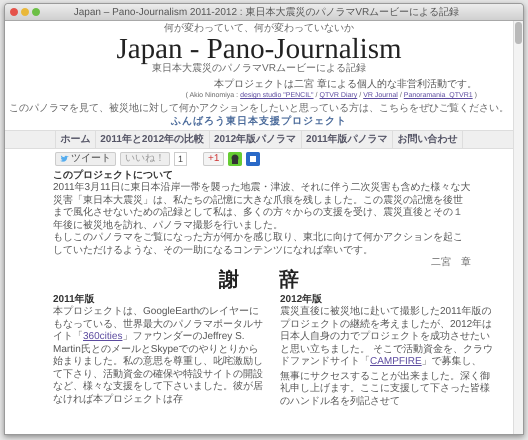 This screenshot has width=528, height=440. What do you see at coordinates (450, 263) in the screenshot?
I see `signature: 二宮 章` at bounding box center [450, 263].